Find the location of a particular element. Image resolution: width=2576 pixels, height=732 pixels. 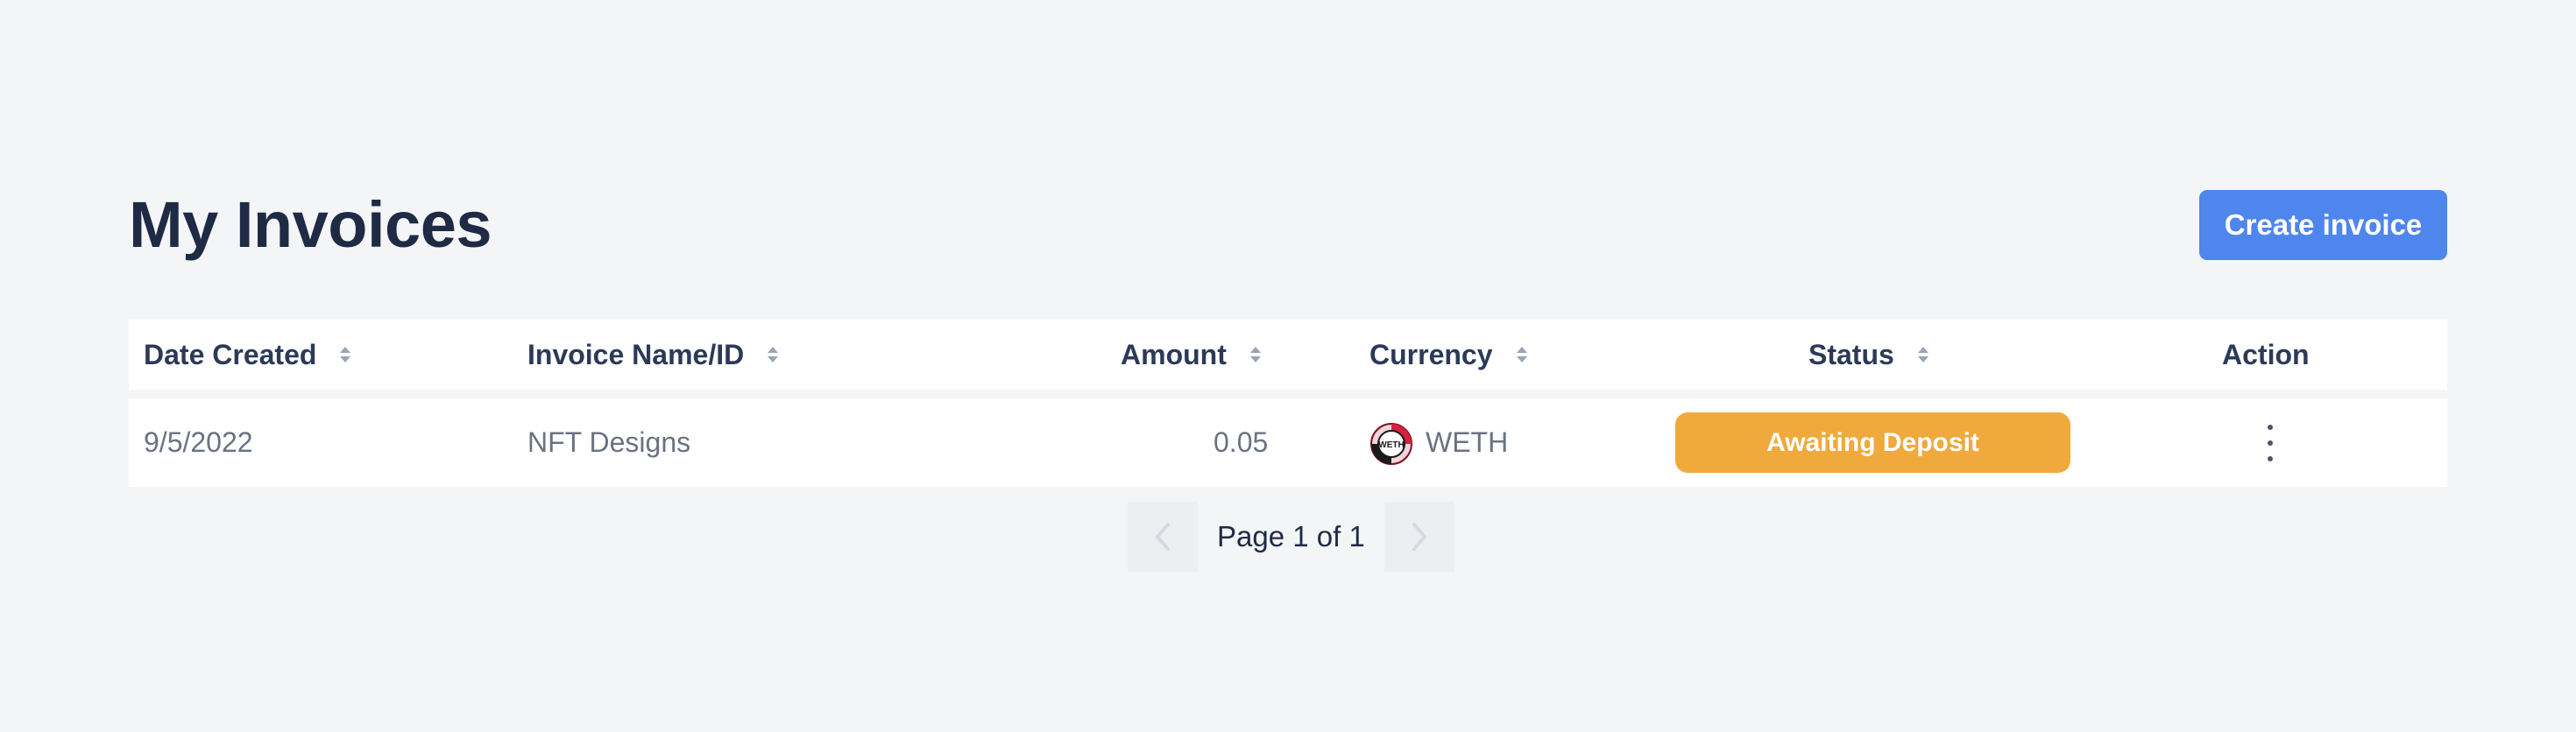

column-label: Status is located at coordinates (1851, 354).